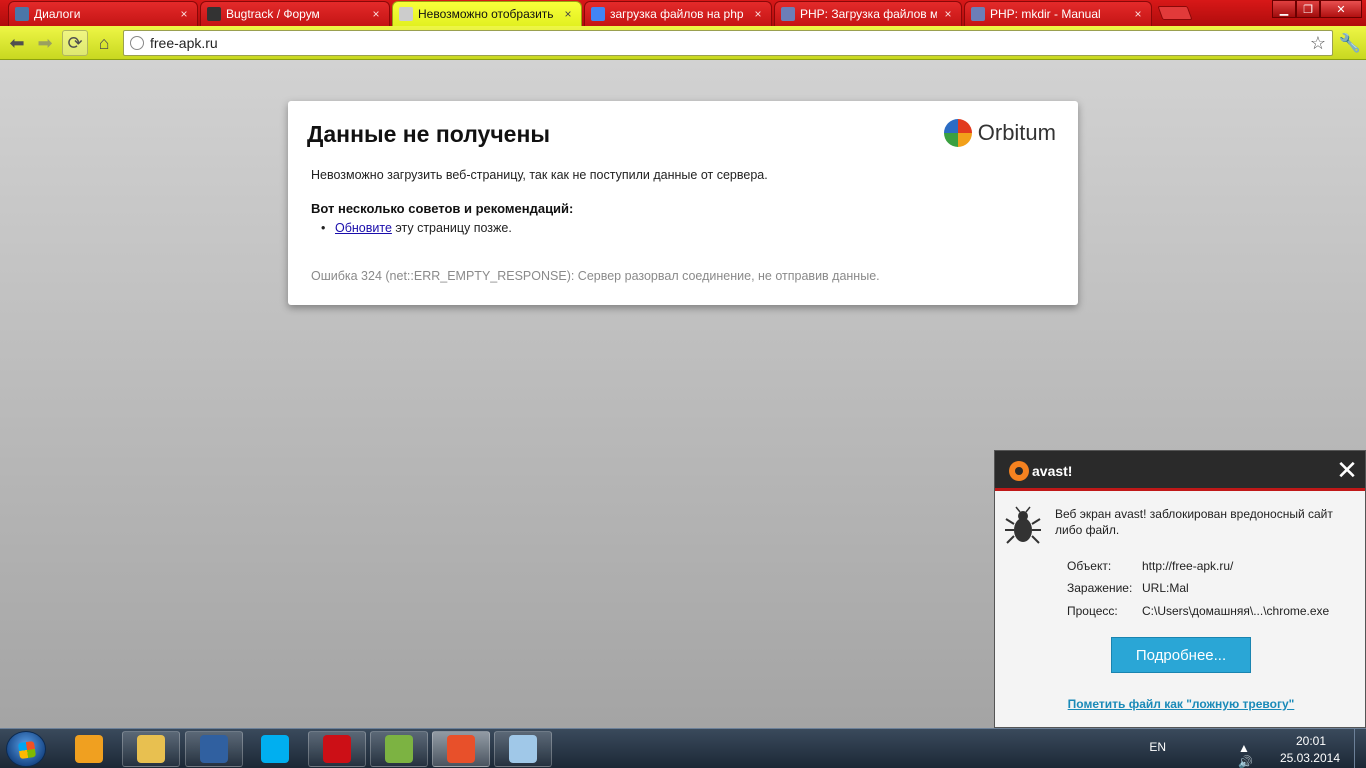 The height and width of the screenshot is (768, 1366). Describe the element at coordinates (1341, 9) in the screenshot. I see `window-close-button: ✕` at that location.